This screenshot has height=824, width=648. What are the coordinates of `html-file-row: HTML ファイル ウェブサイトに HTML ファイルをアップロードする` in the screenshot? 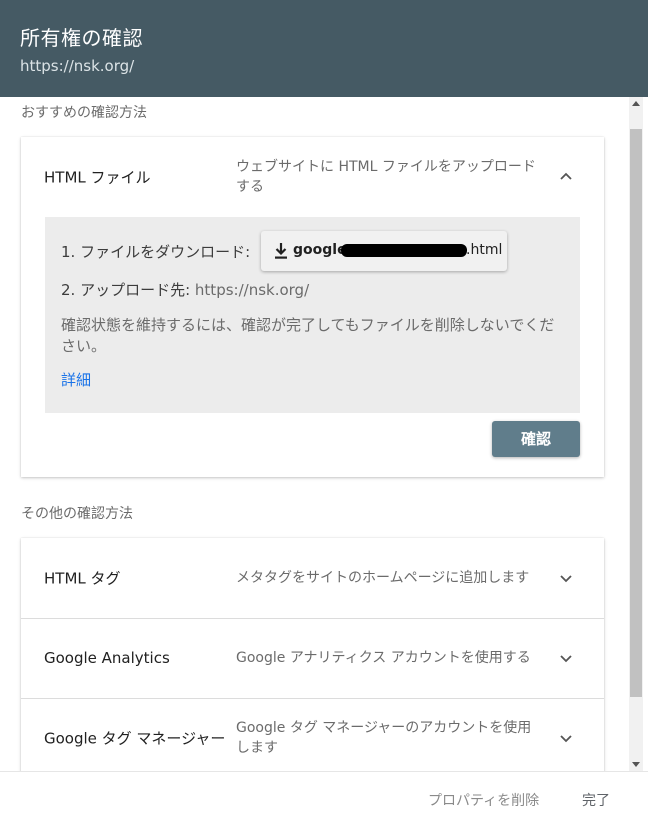 It's located at (312, 177).